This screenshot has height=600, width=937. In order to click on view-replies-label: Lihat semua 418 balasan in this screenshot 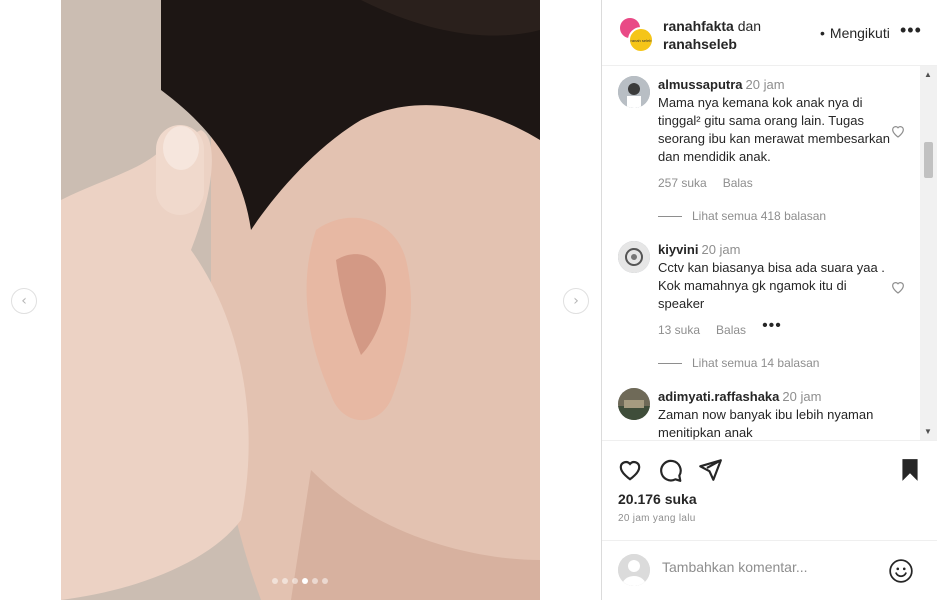, I will do `click(759, 216)`.